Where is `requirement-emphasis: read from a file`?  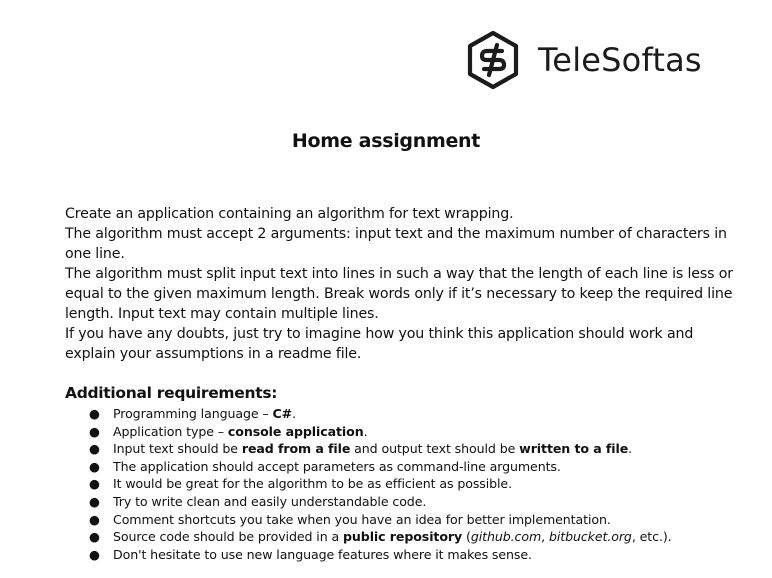
requirement-emphasis: read from a file is located at coordinates (296, 449).